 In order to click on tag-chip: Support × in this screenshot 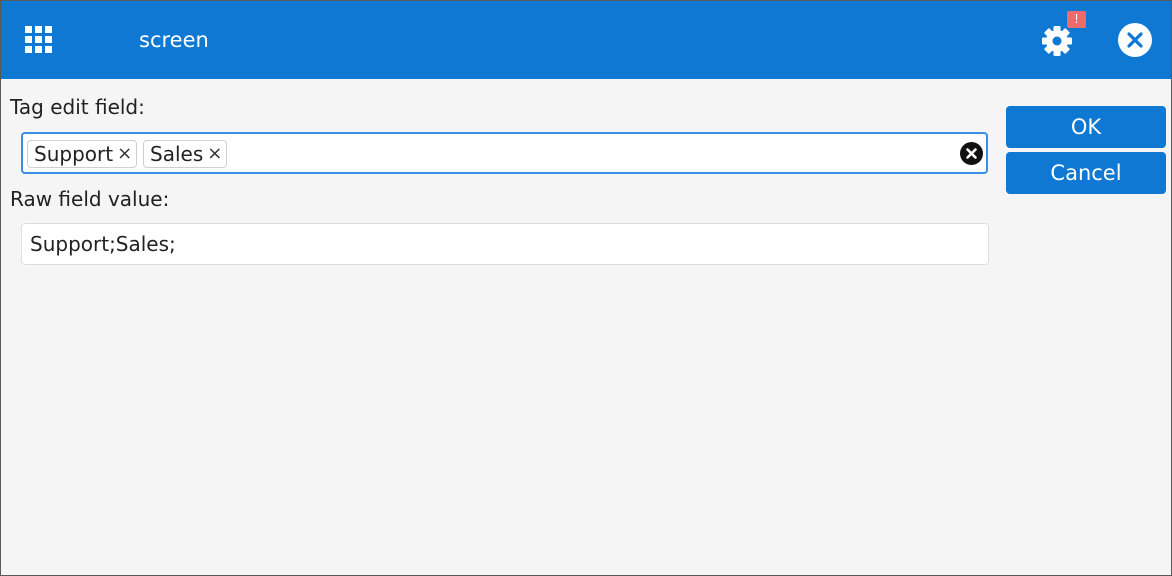, I will do `click(82, 154)`.